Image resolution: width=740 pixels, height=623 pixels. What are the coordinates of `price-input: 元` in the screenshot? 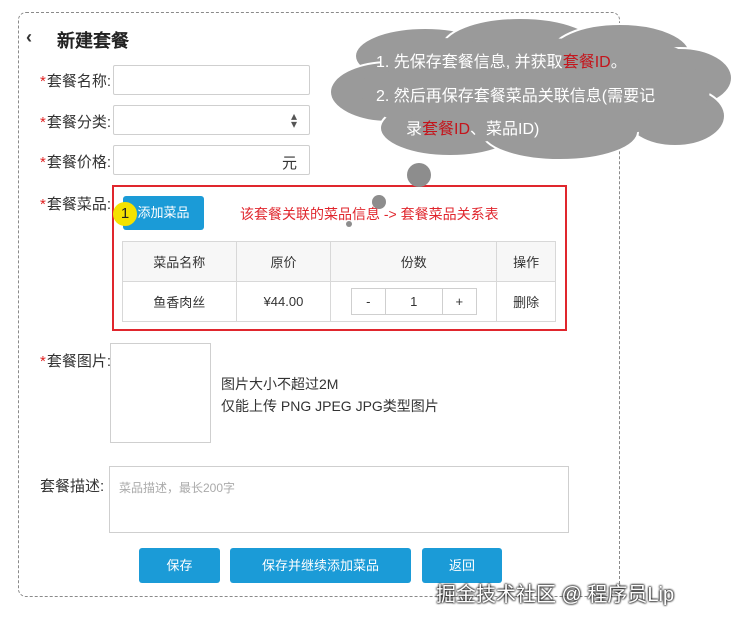 It's located at (211, 160).